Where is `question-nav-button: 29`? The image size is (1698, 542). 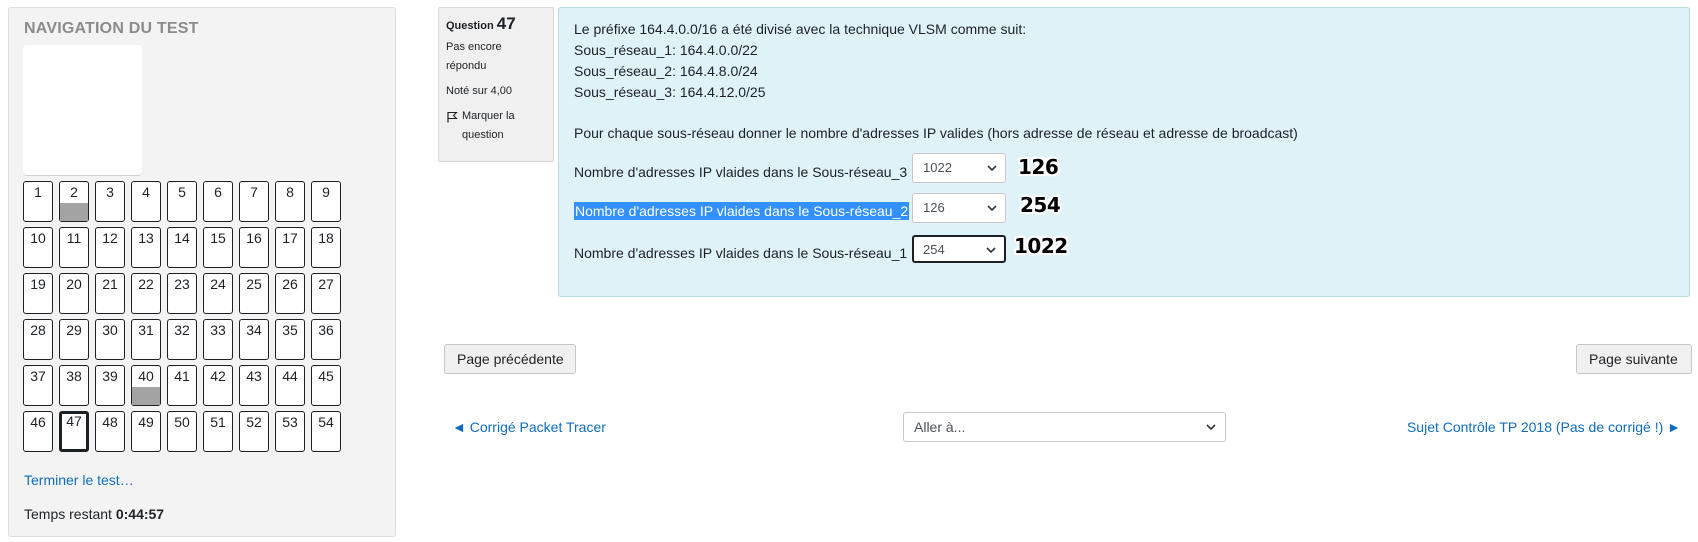
question-nav-button: 29 is located at coordinates (74, 339).